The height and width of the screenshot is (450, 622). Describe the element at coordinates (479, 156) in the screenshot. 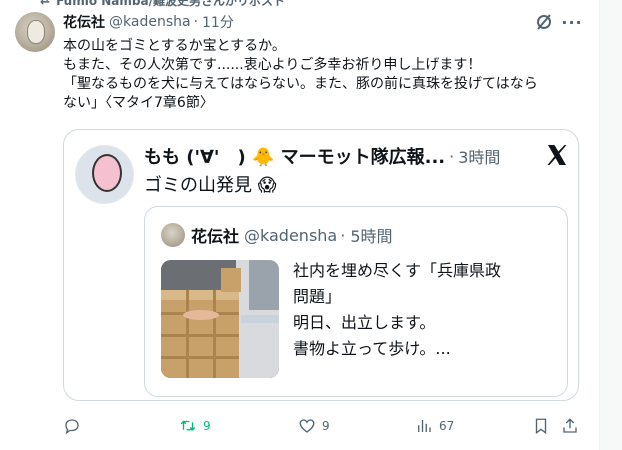

I see `quoted-tweet-time: 3時間` at that location.